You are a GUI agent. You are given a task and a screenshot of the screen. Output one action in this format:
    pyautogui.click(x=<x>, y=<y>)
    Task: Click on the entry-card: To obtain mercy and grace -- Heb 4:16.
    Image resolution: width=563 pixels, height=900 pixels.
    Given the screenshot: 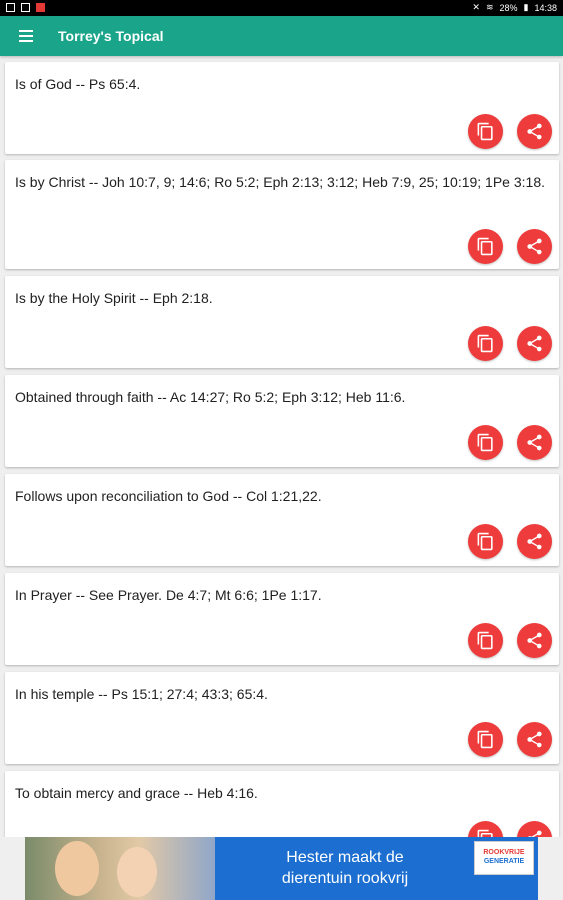 What is the action you would take?
    pyautogui.click(x=282, y=804)
    